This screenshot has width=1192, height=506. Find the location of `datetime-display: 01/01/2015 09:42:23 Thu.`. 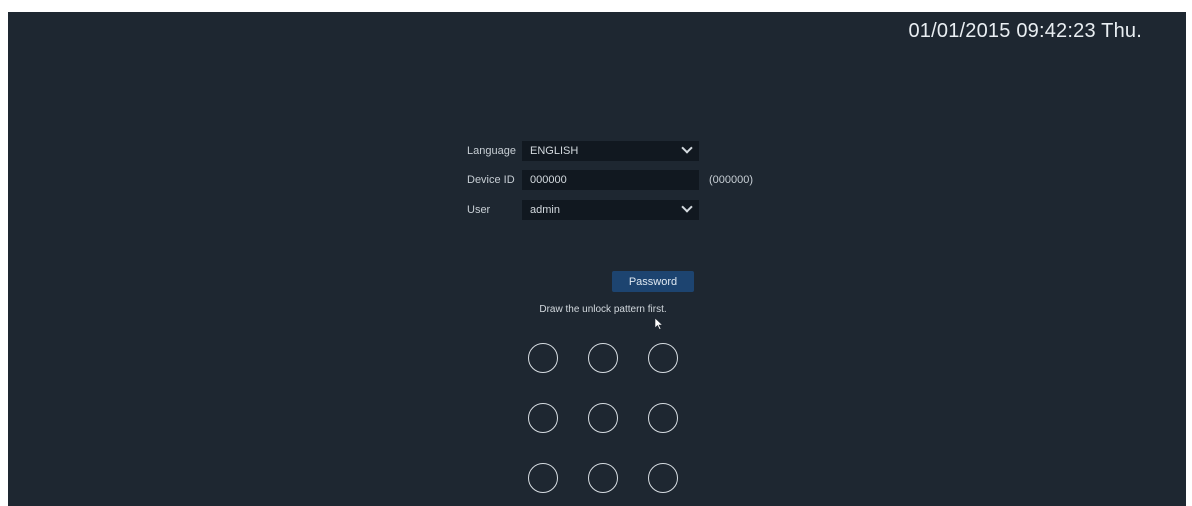

datetime-display: 01/01/2015 09:42:23 Thu. is located at coordinates (1025, 31).